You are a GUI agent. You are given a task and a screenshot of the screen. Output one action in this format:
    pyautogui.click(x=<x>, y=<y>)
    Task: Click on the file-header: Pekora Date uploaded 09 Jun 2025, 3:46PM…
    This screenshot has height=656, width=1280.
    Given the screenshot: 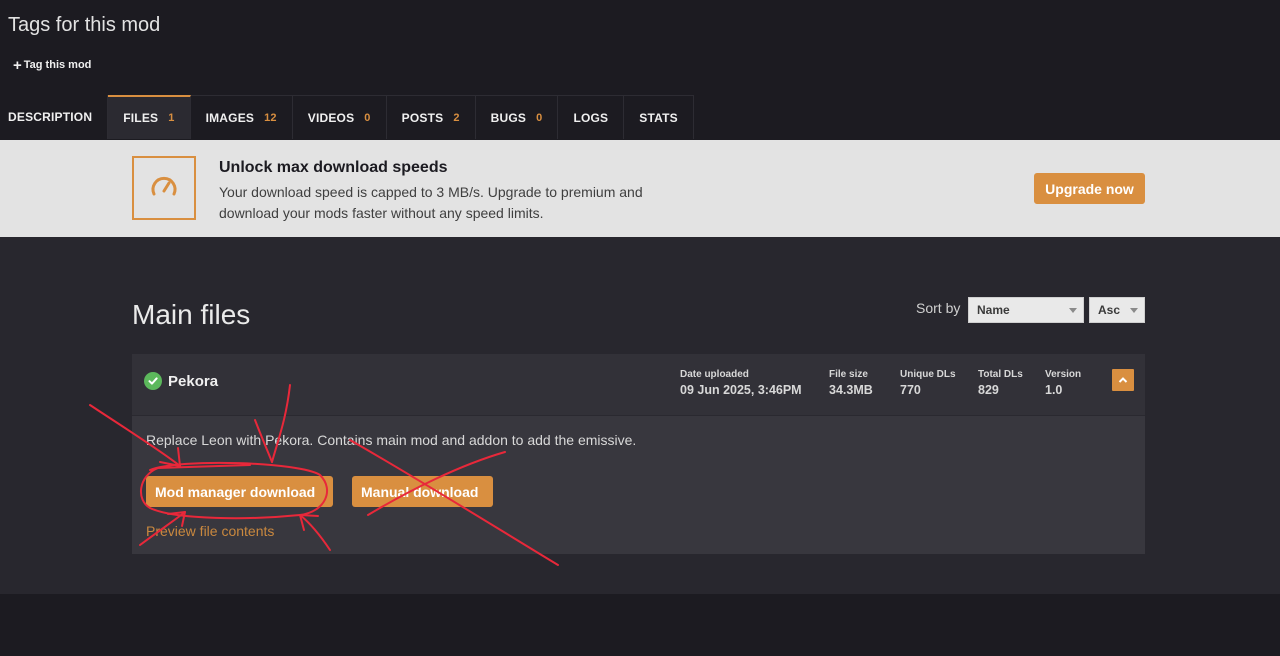 What is the action you would take?
    pyautogui.click(x=638, y=385)
    